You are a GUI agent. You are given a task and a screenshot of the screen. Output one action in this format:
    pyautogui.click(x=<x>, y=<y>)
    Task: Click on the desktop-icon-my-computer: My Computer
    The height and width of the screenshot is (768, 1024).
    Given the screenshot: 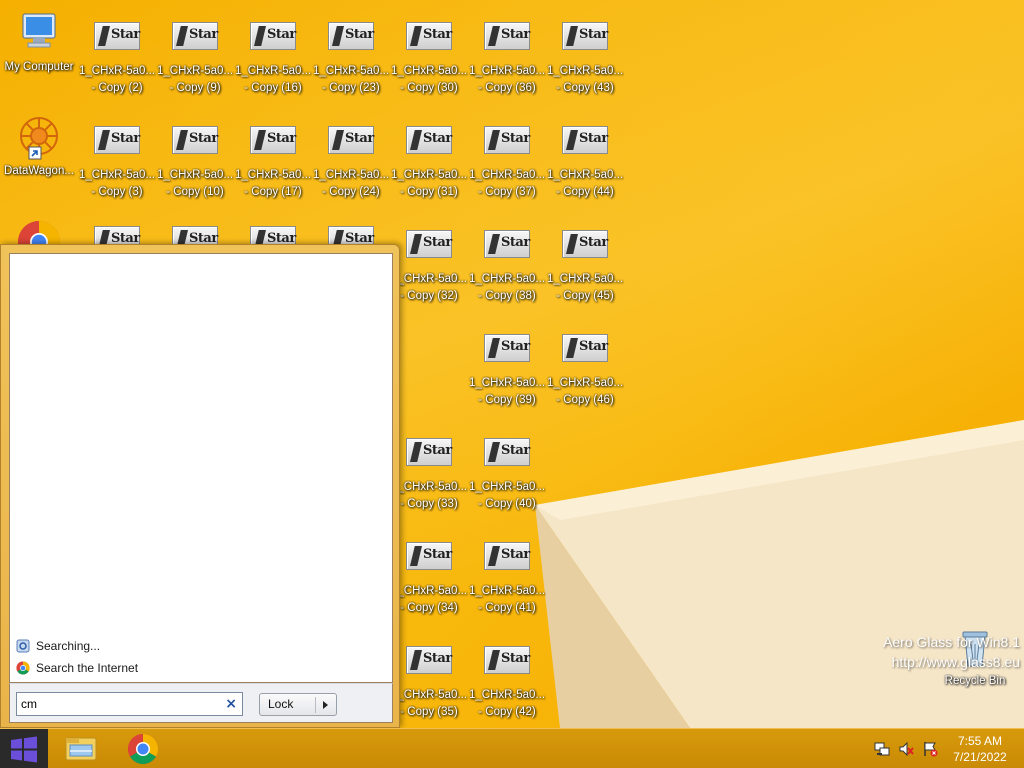 What is the action you would take?
    pyautogui.click(x=39, y=60)
    